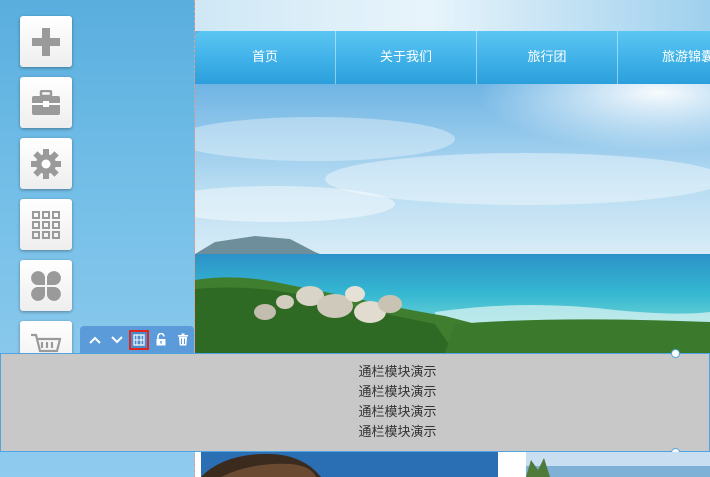 This screenshot has height=477, width=710. I want to click on column-settings-button, so click(139, 339).